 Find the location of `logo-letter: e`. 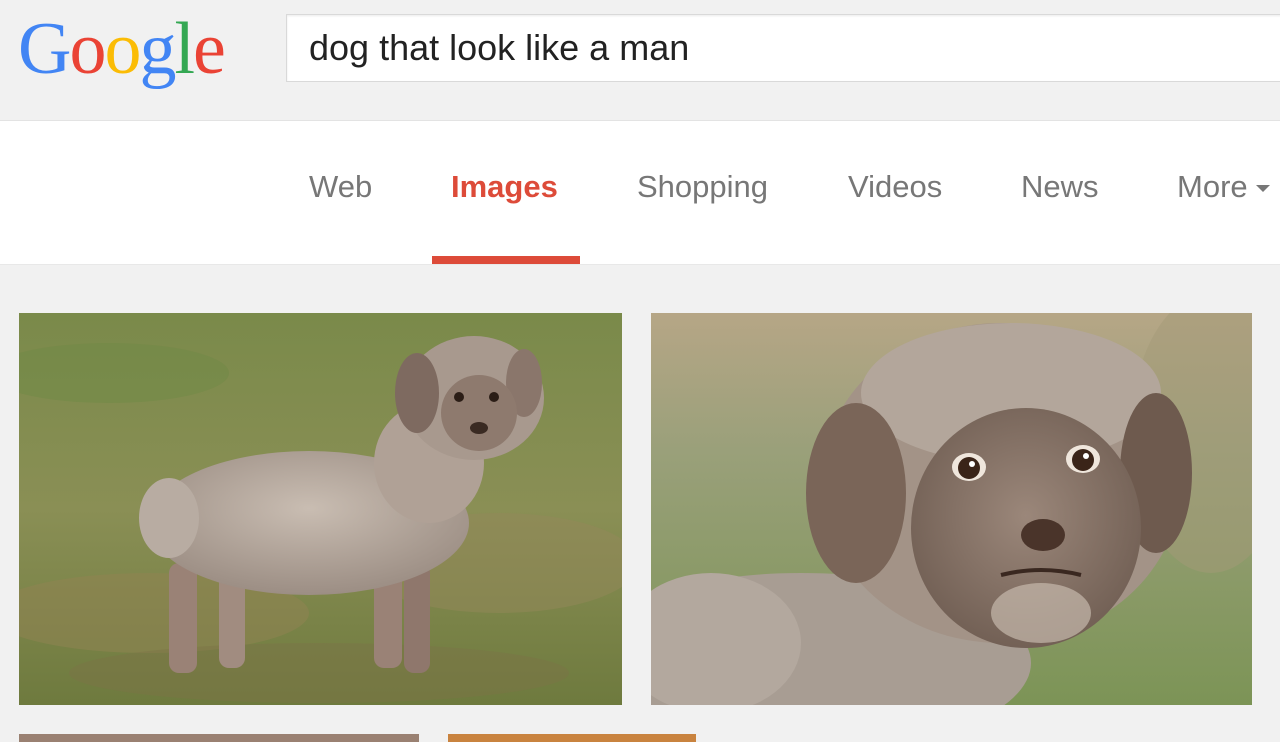

logo-letter: e is located at coordinates (209, 49).